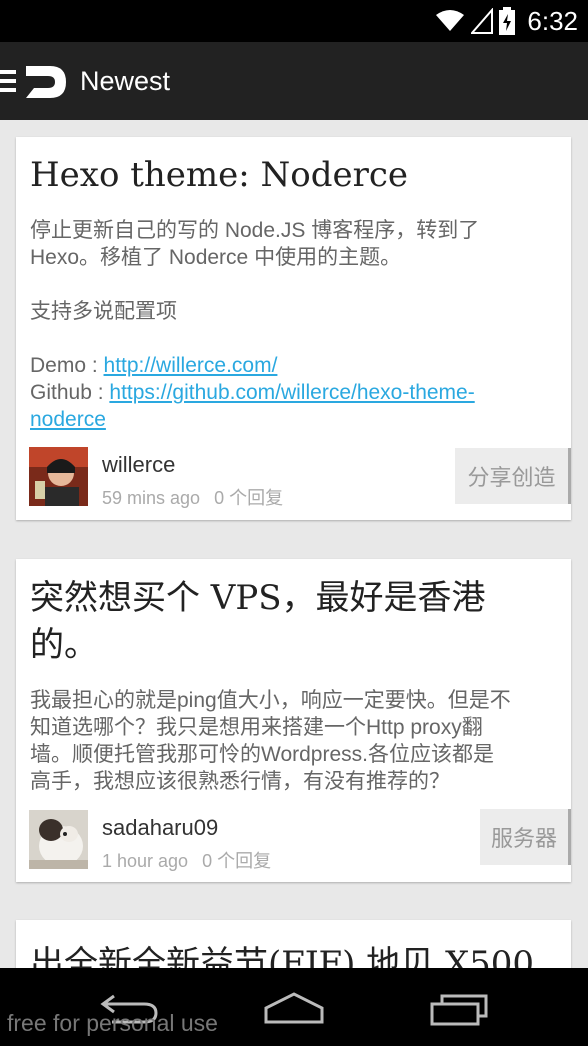  What do you see at coordinates (145, 861) in the screenshot?
I see `post-time: 1 hour ago` at bounding box center [145, 861].